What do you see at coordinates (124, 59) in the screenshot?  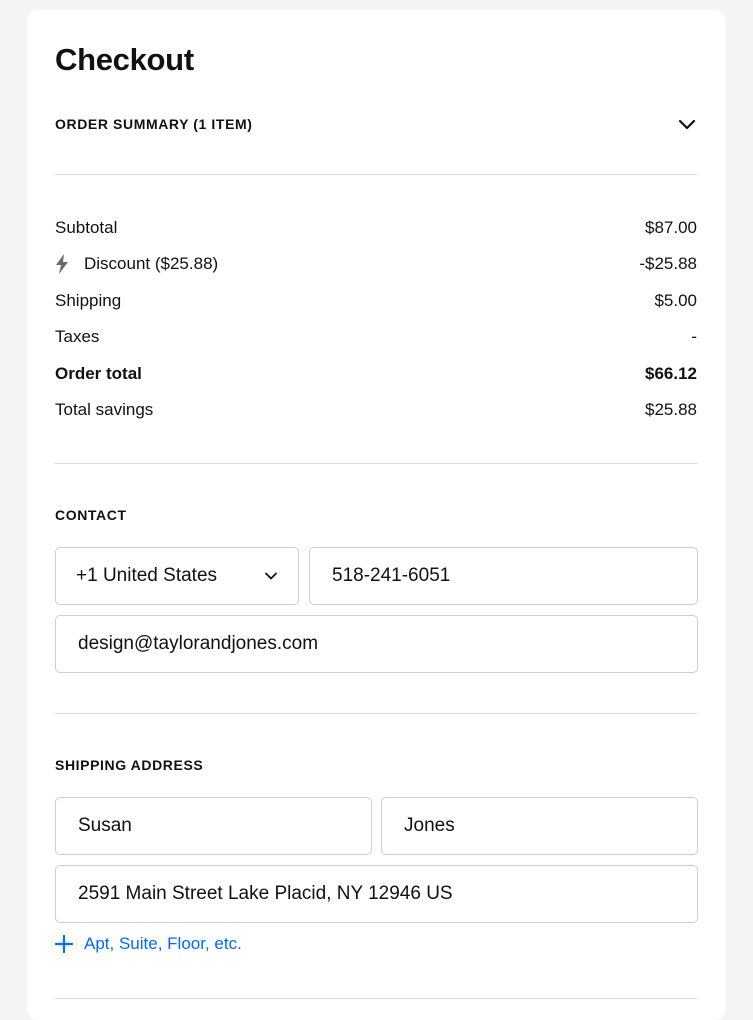 I see `page-title: Checkout` at bounding box center [124, 59].